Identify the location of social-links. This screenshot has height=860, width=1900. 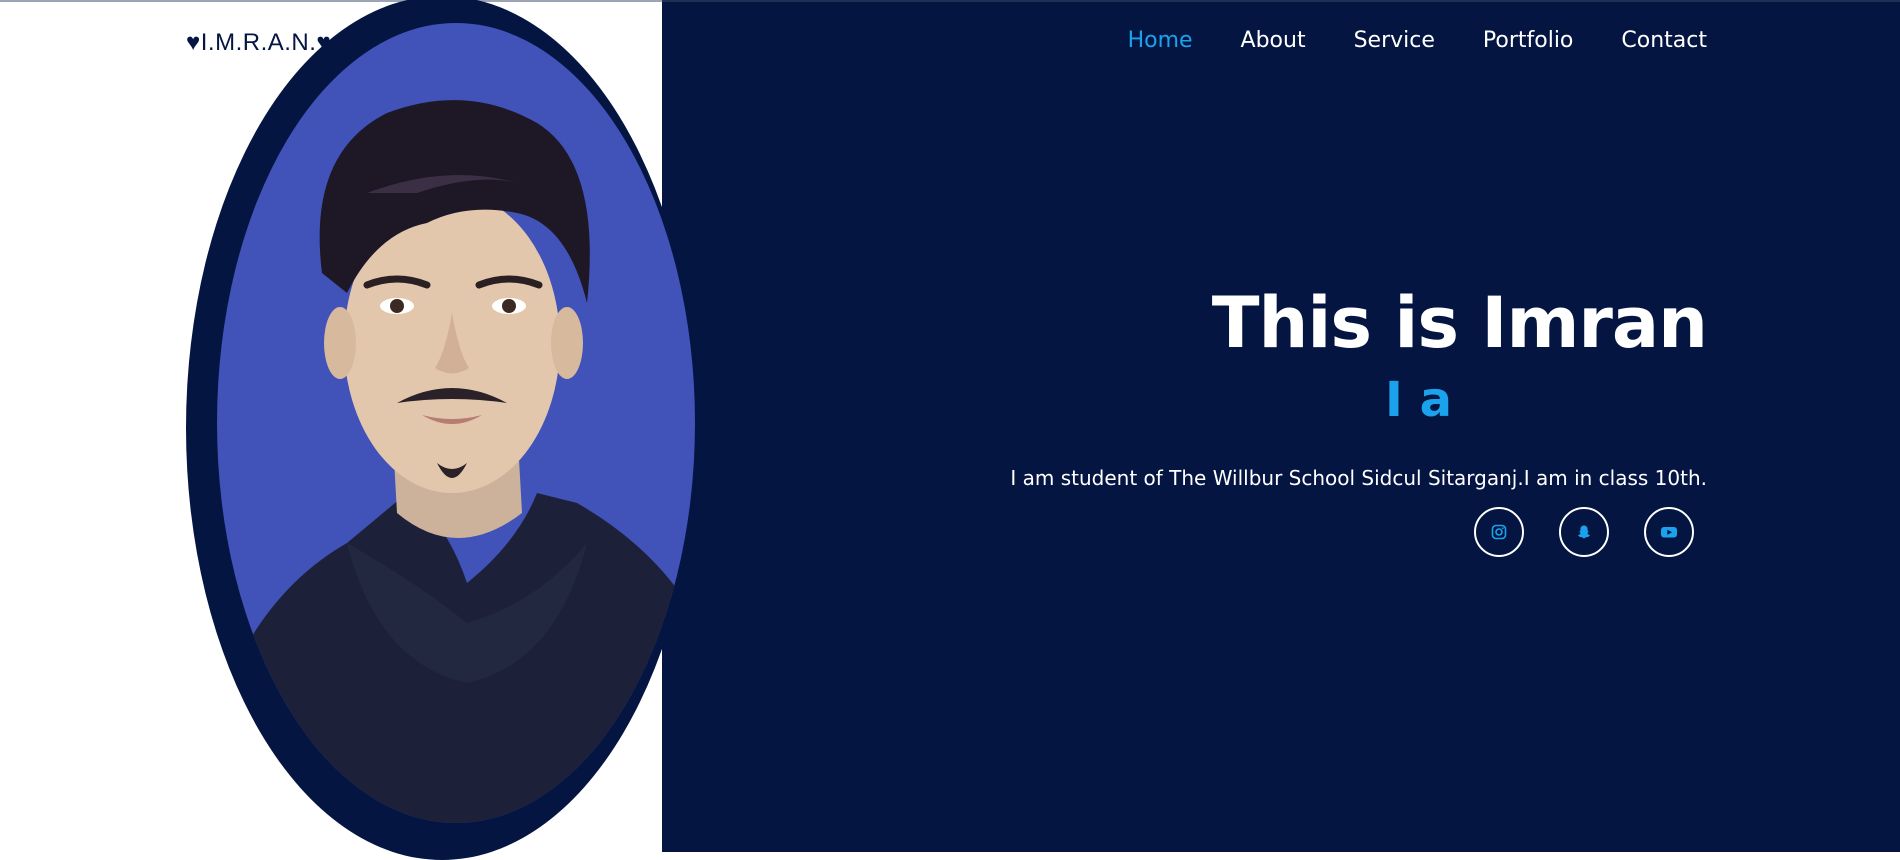
(1584, 532).